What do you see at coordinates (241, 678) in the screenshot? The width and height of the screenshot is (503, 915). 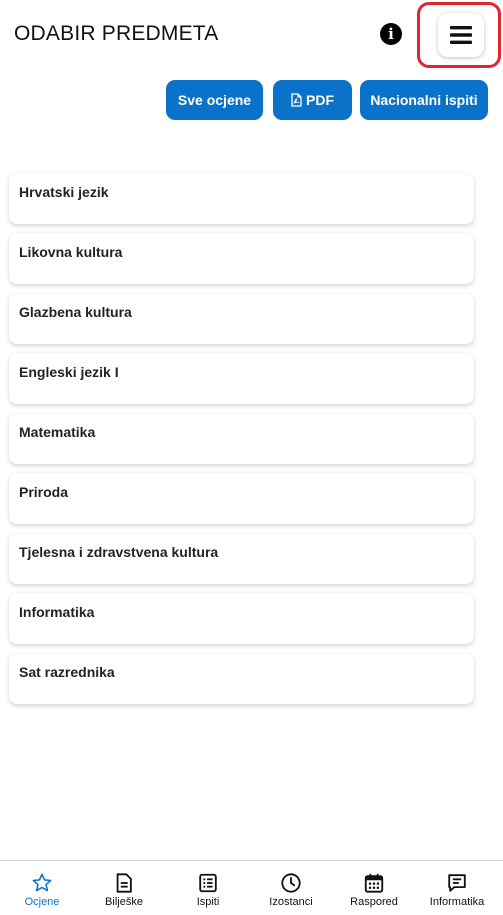 I see `subject-card: Sat razrednika` at bounding box center [241, 678].